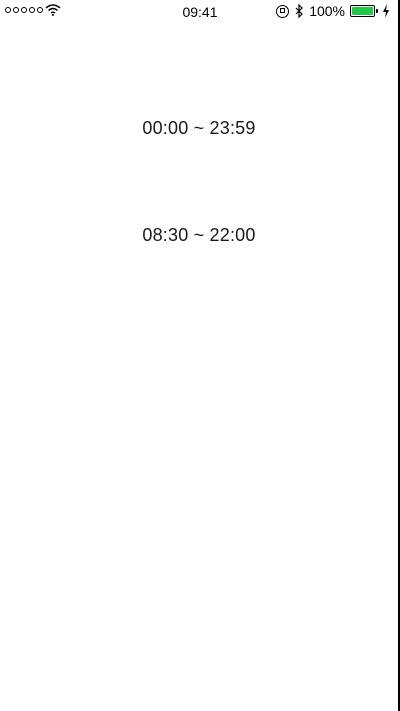 The image size is (400, 711). I want to click on time-range-1: 00:00 ~ 23:59, so click(199, 128).